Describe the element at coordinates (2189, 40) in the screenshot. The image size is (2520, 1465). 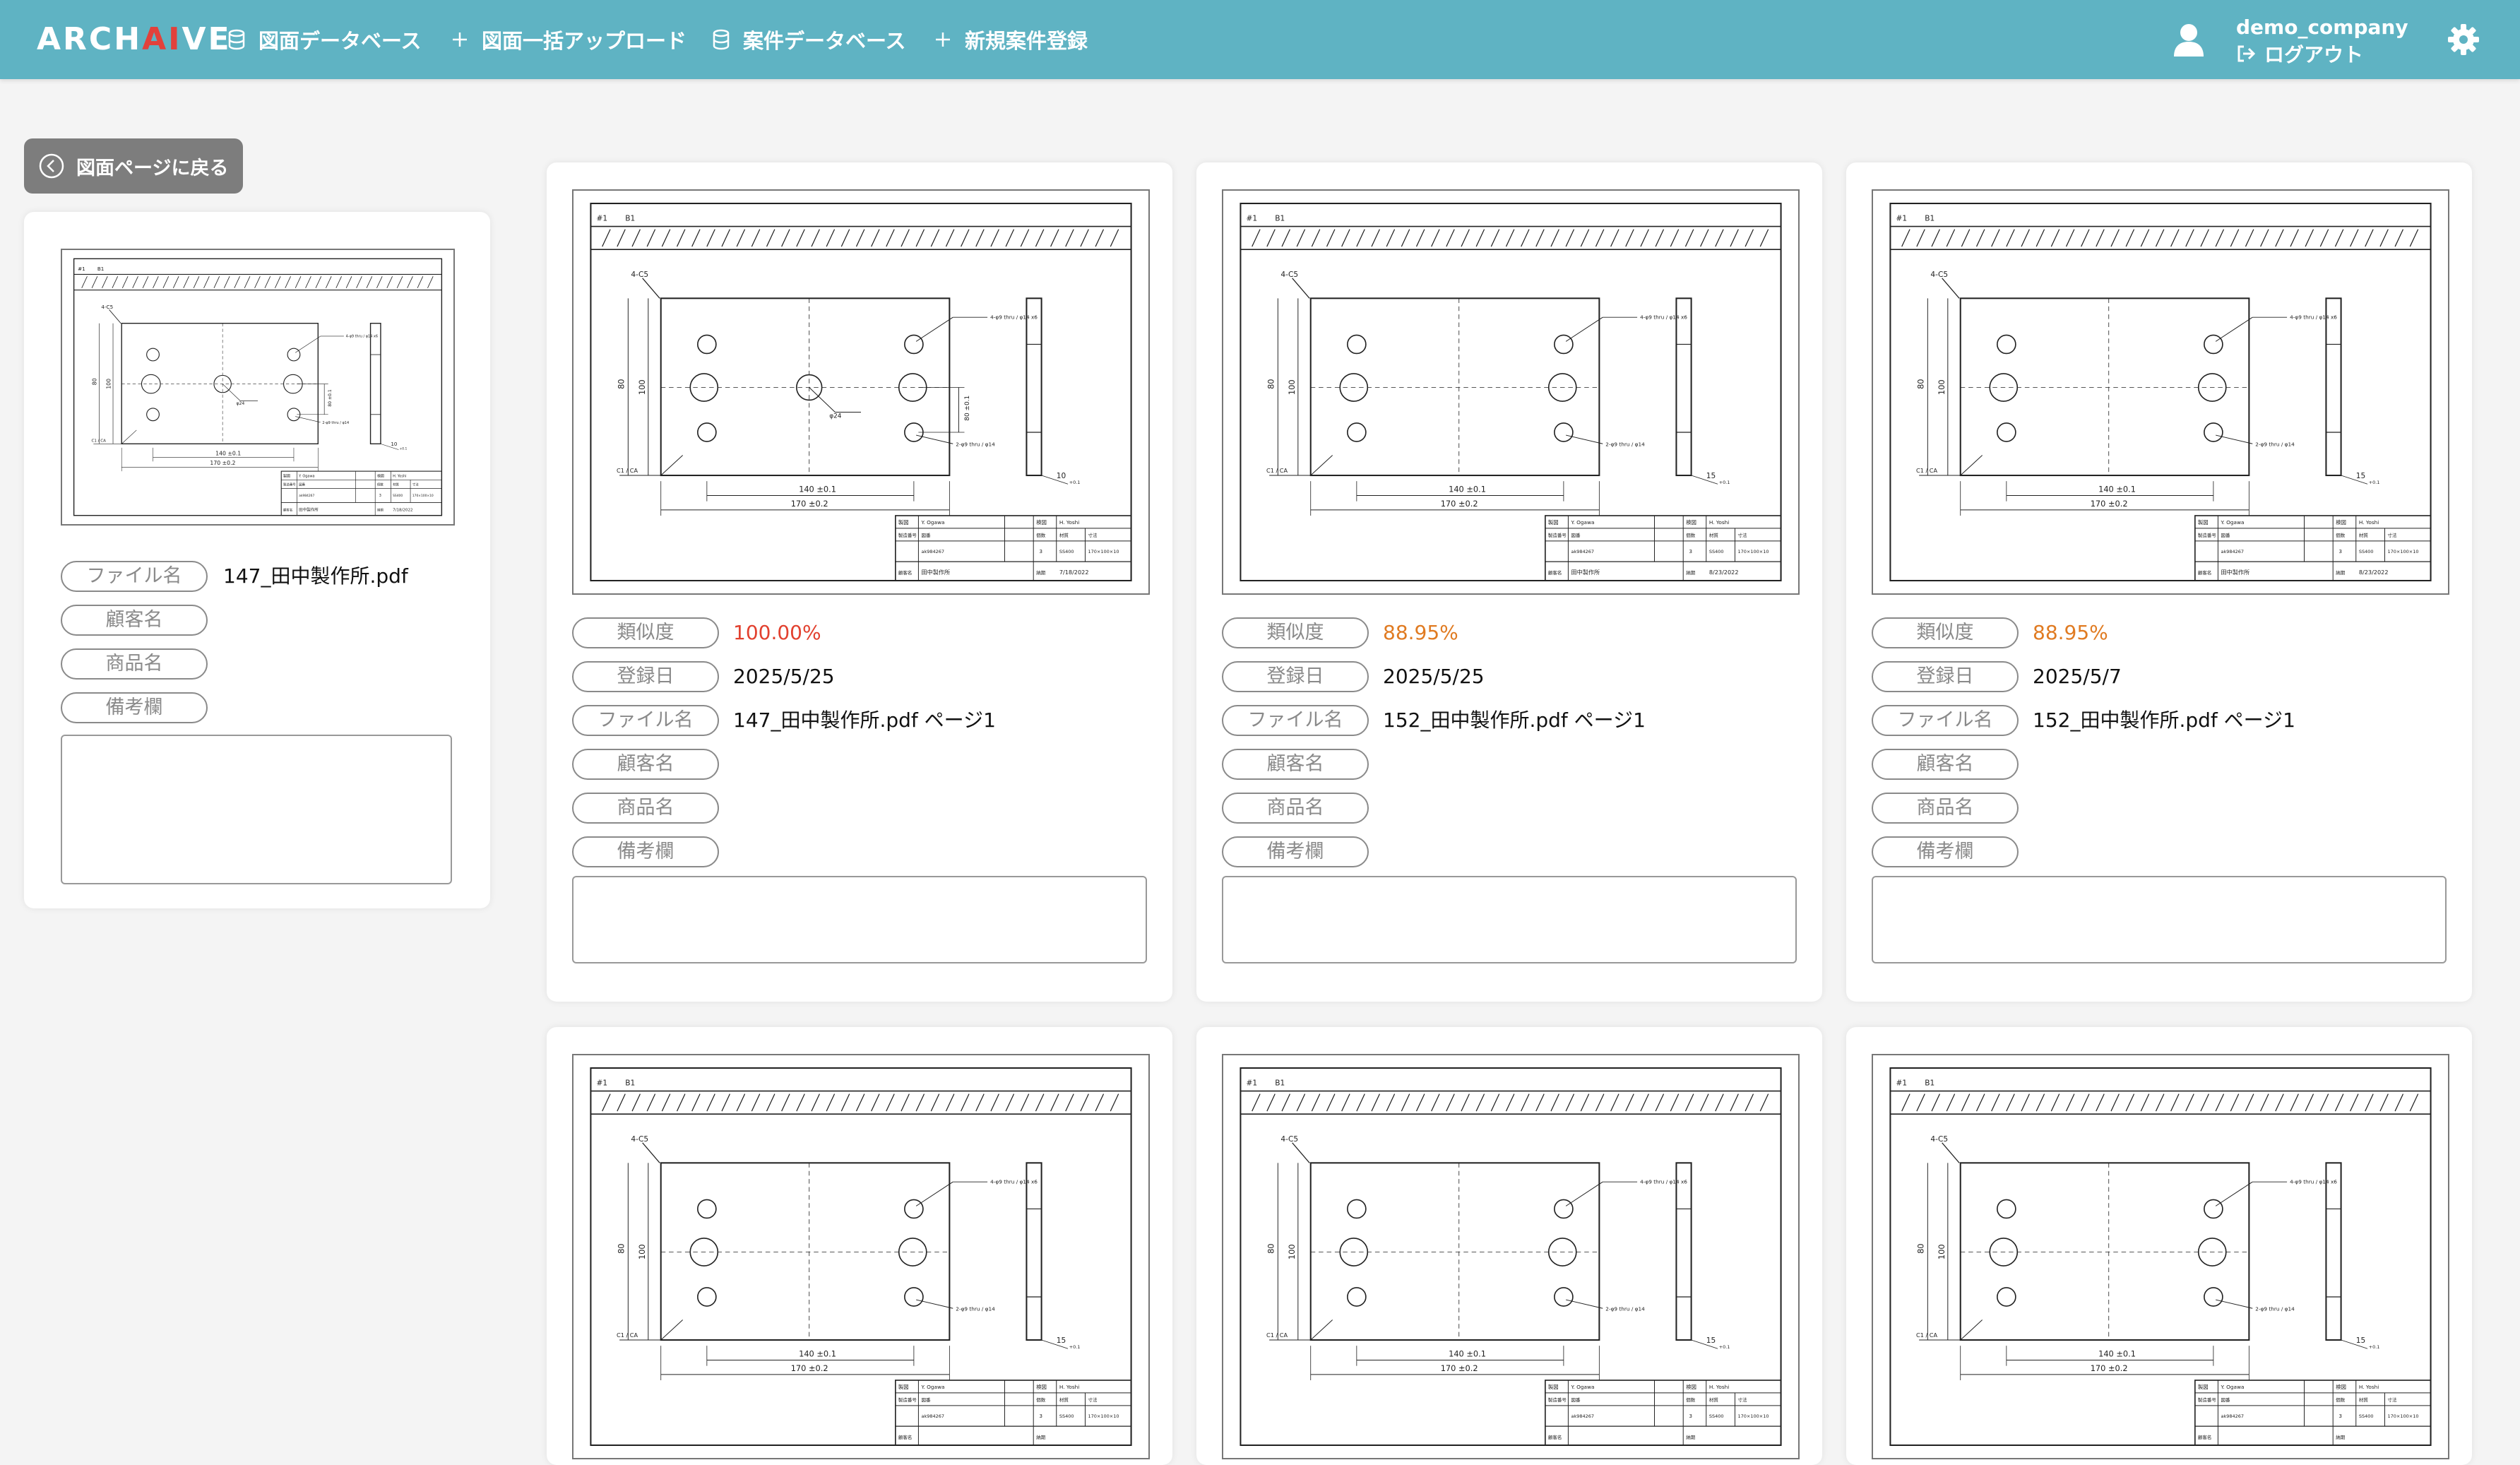
I see `user-icon` at that location.